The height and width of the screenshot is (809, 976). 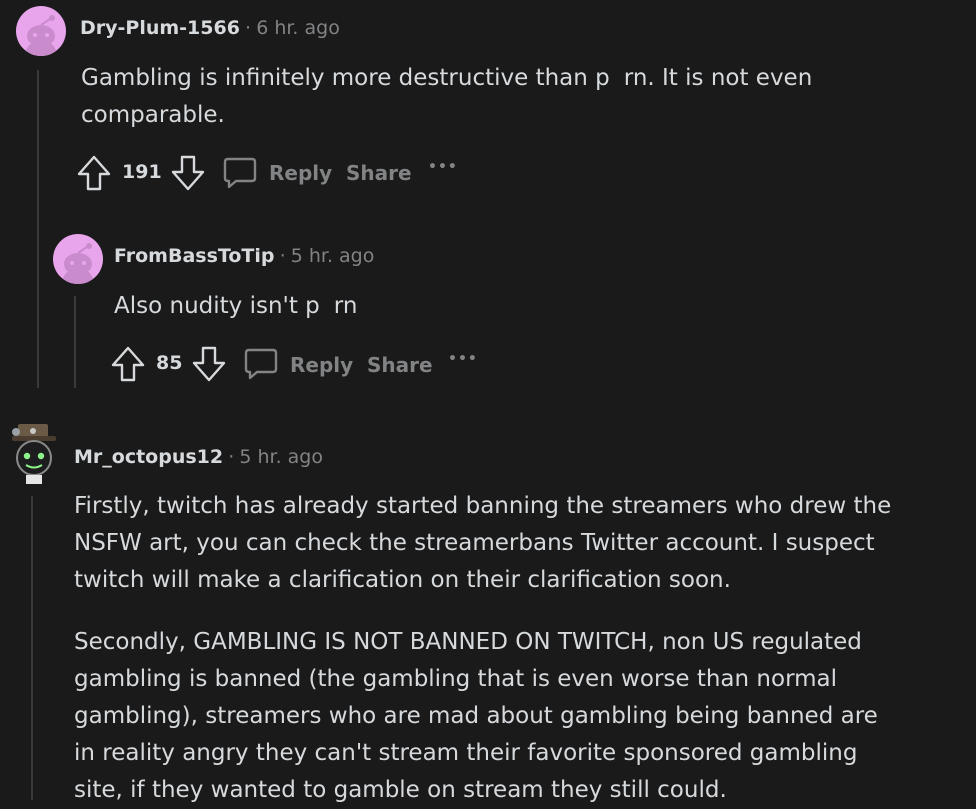 What do you see at coordinates (217, 306) in the screenshot?
I see `comment-text-part: Also nudity isn't p` at bounding box center [217, 306].